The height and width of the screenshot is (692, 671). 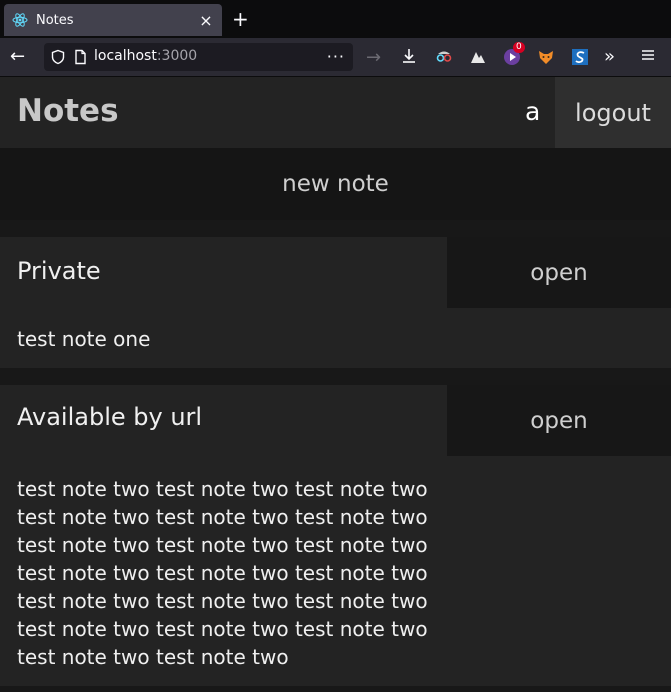 I want to click on url-bar: localhost:3000 ···, so click(x=198, y=57).